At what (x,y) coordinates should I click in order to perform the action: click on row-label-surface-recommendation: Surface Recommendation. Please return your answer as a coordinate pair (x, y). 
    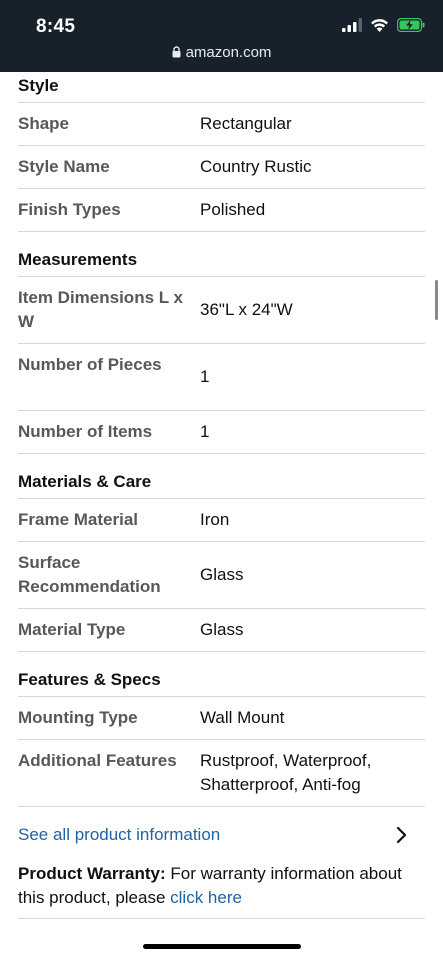
    Looking at the image, I should click on (89, 574).